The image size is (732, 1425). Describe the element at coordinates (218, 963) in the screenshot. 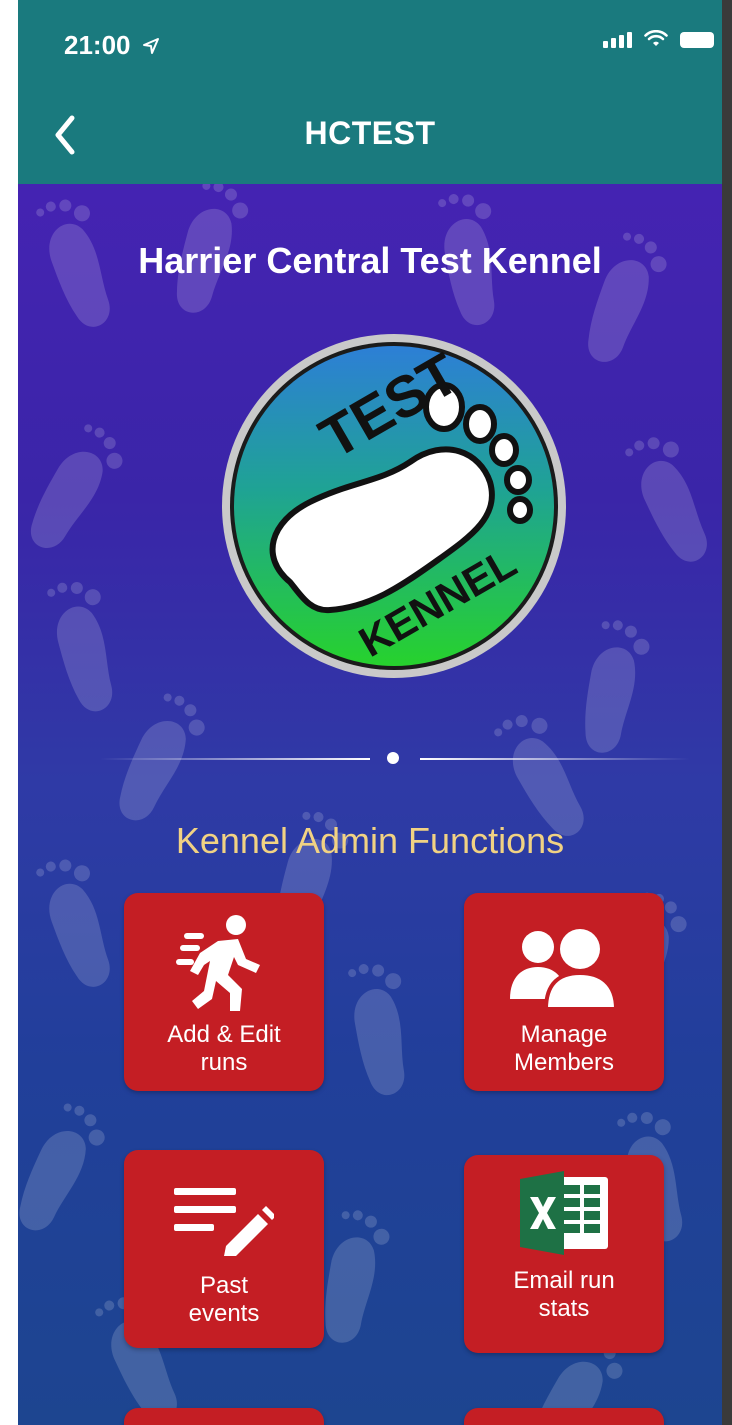

I see `running-person-icon` at that location.